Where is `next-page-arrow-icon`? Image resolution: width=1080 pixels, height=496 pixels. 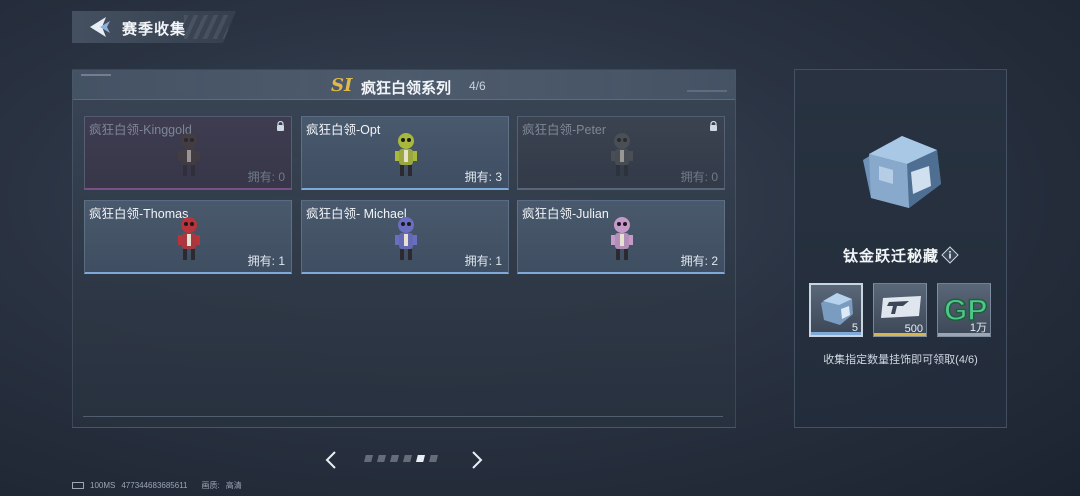
next-page-arrow-icon is located at coordinates (477, 460).